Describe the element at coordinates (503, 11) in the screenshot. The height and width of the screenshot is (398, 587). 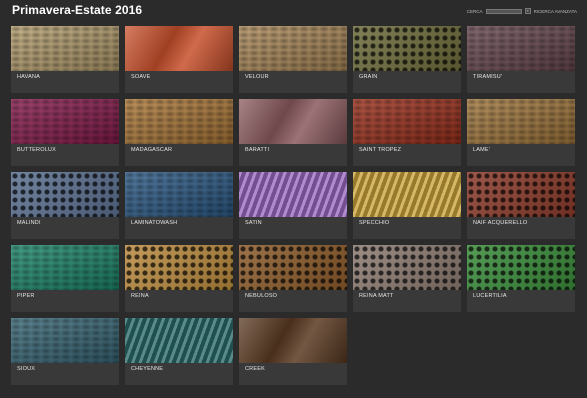
I see `search-input` at that location.